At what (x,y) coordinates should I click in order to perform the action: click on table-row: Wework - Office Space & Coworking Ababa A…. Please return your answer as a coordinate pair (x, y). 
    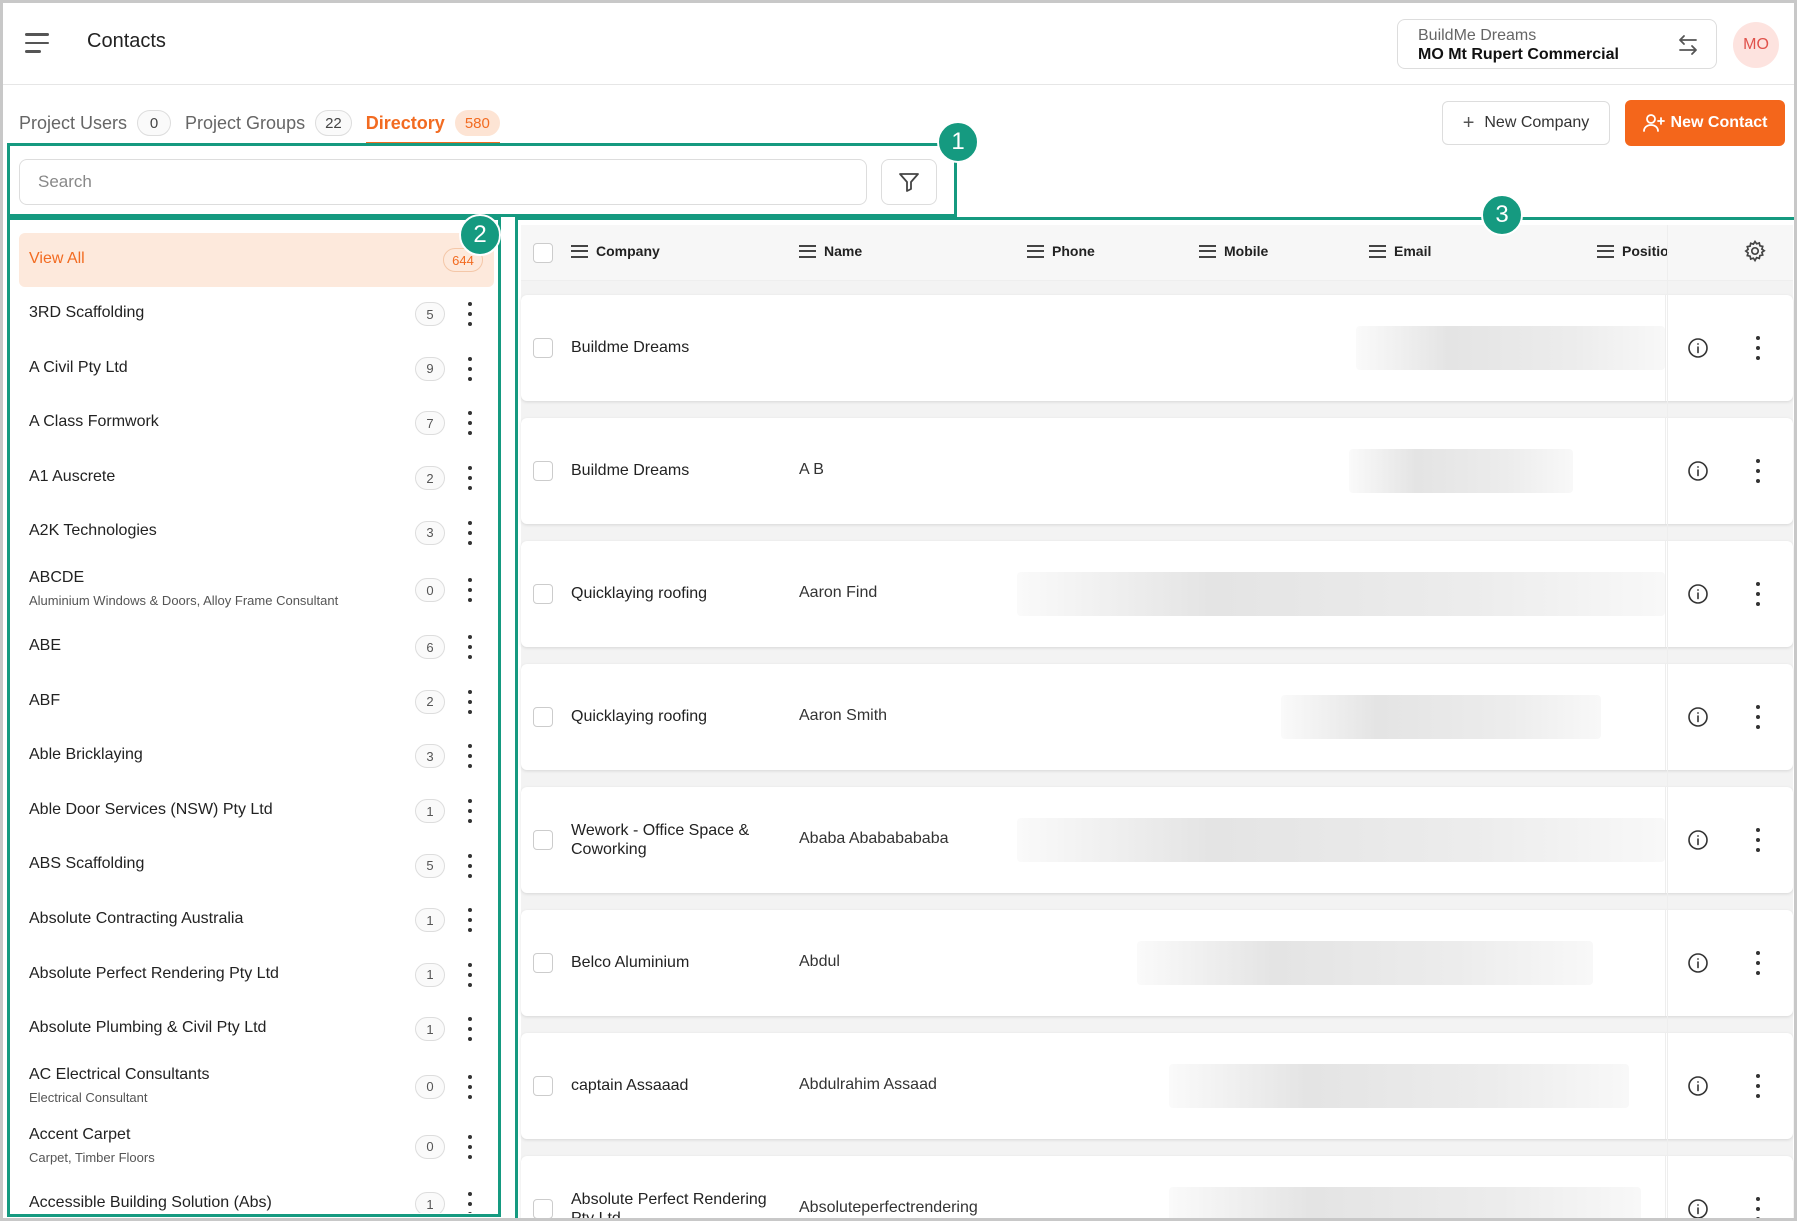
    Looking at the image, I should click on (1157, 840).